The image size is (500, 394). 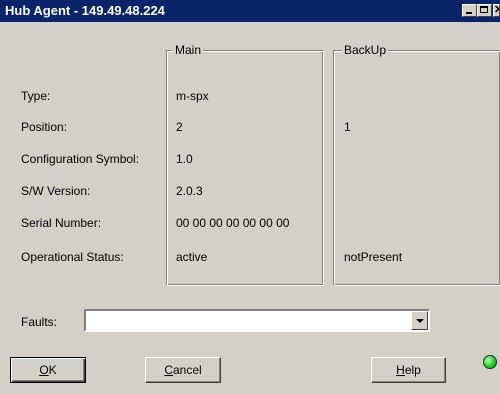 I want to click on faults-dropdown-button, so click(x=419, y=320).